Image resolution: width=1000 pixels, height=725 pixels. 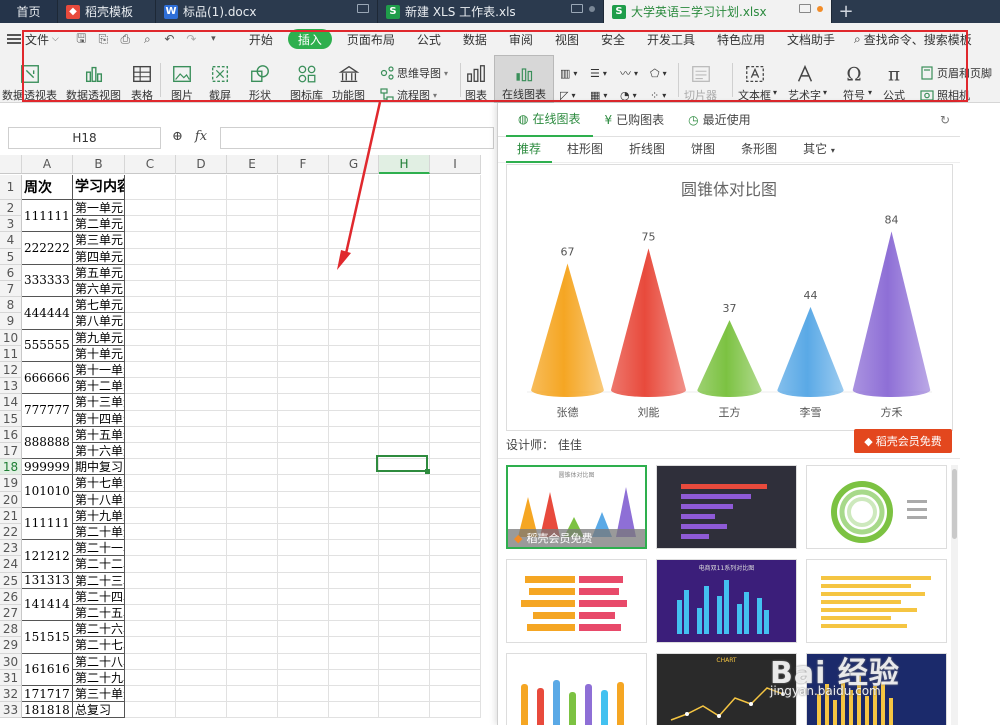 I want to click on week-cell: 181818, so click(x=47, y=710).